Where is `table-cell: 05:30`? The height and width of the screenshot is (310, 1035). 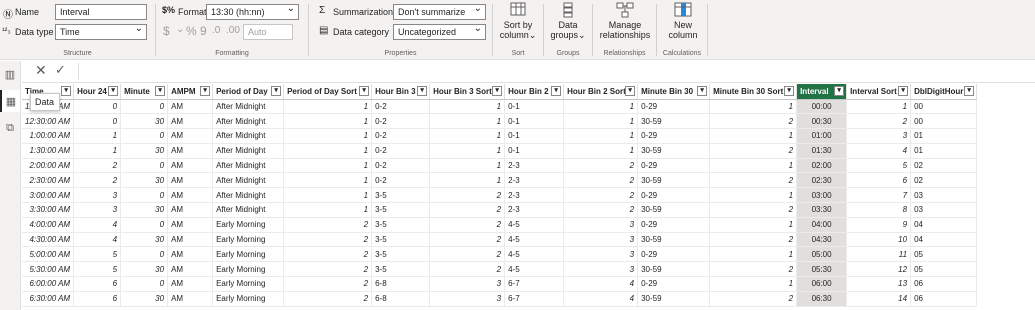 table-cell: 05:30 is located at coordinates (822, 269).